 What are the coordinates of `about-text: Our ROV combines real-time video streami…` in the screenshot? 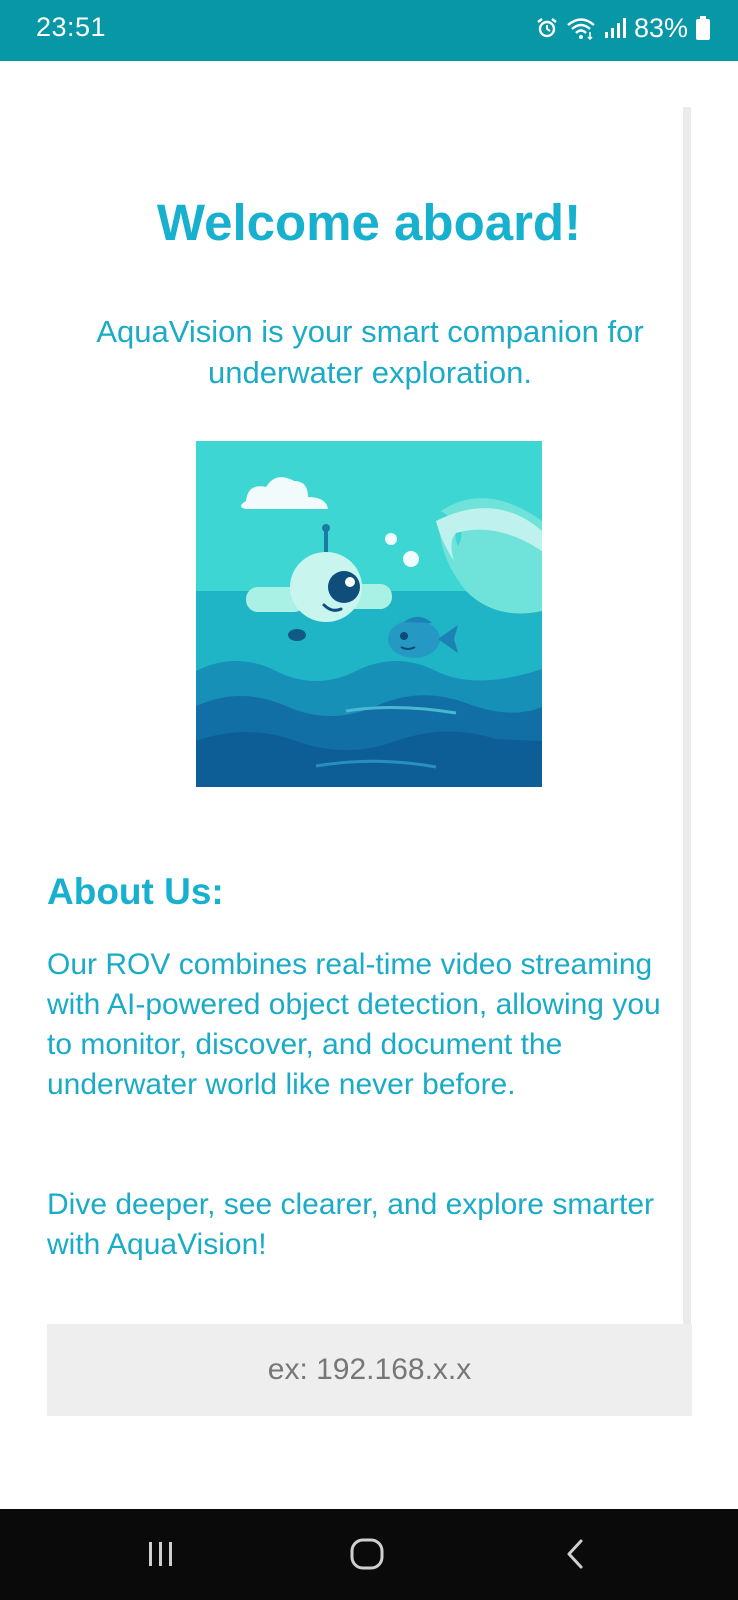 It's located at (354, 1024).